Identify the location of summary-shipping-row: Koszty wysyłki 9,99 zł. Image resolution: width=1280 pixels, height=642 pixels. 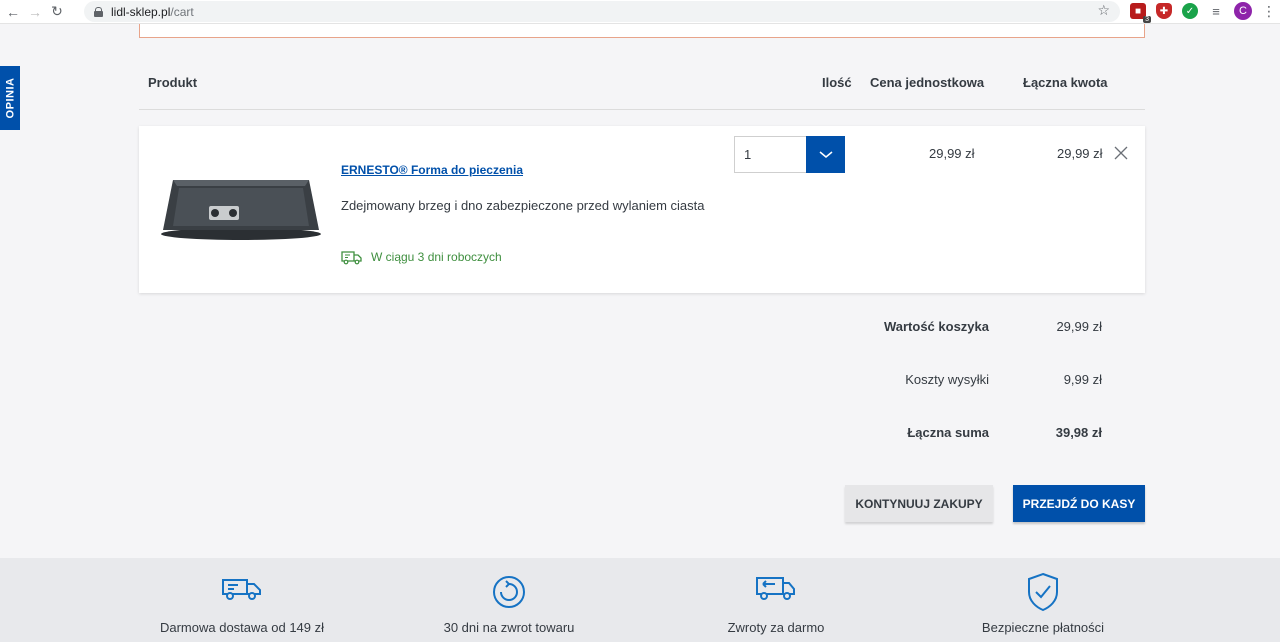
(951, 382).